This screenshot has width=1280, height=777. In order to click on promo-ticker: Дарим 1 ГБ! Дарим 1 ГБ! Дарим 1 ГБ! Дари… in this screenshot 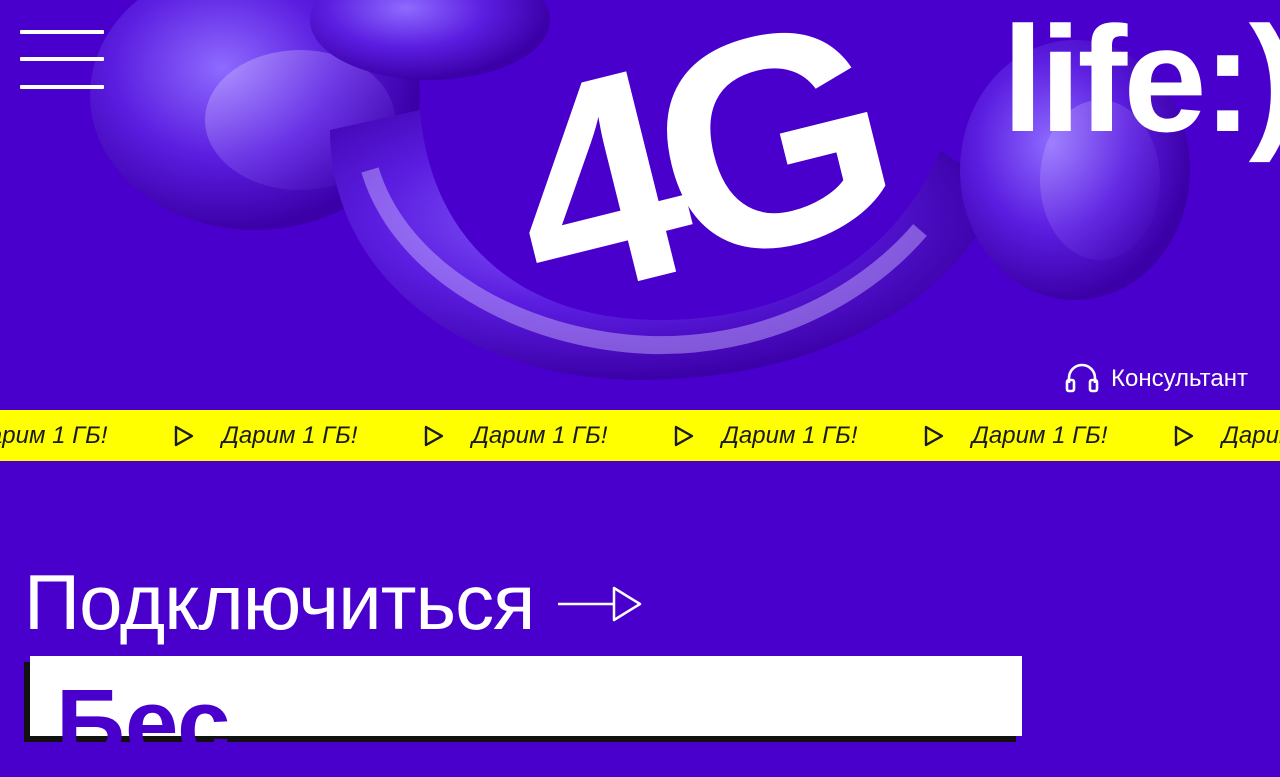, I will do `click(640, 435)`.